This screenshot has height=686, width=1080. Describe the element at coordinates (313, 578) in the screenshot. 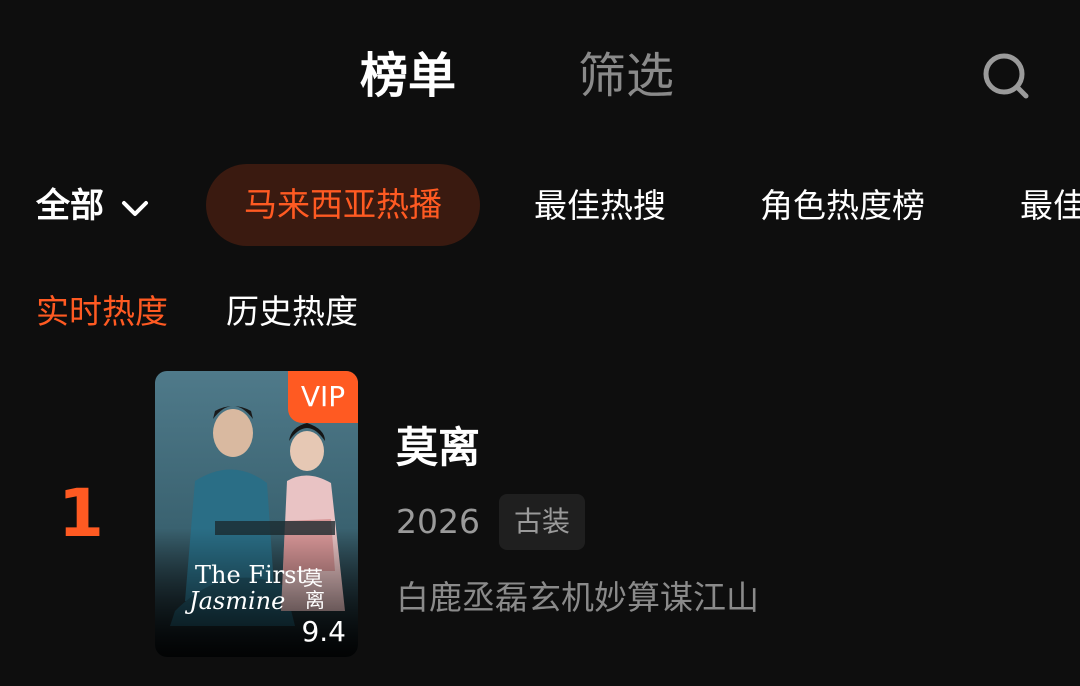

I see `svg-text: 莫` at that location.